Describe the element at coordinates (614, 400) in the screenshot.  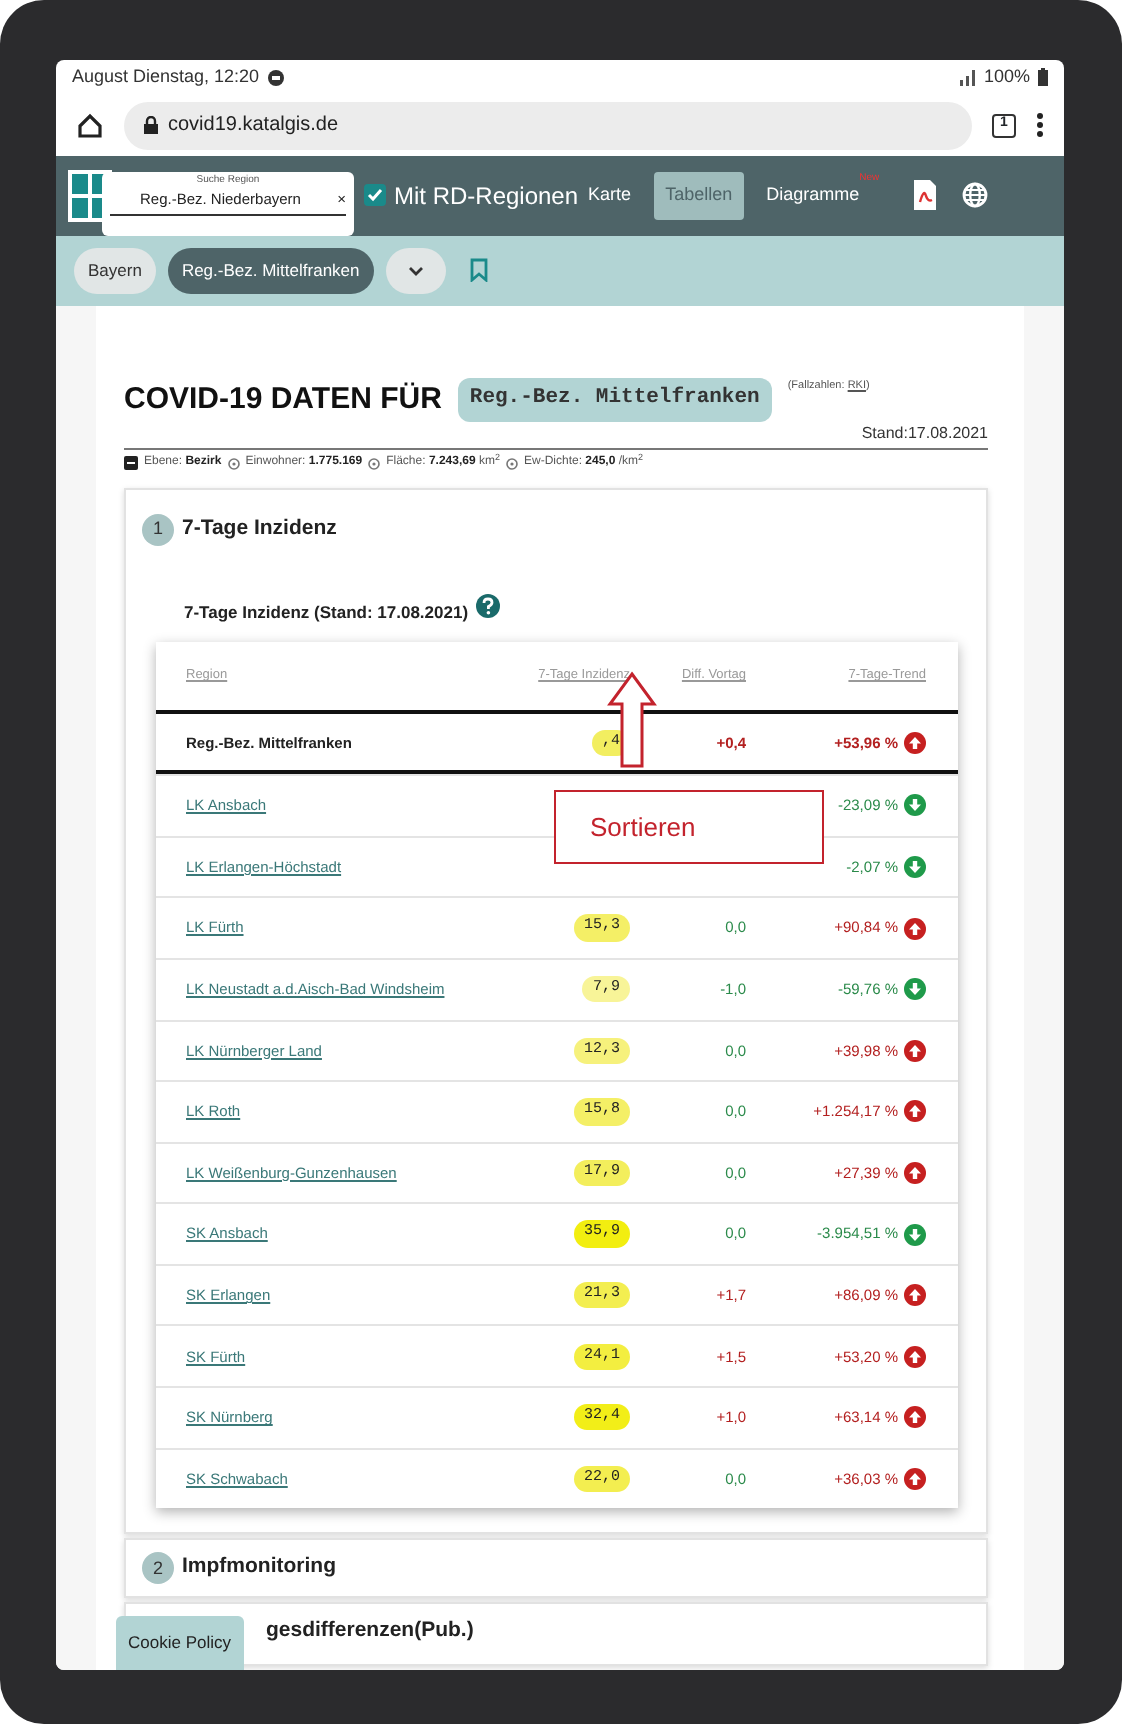
I see `region-label: Reg.-Bez. Mittelfranken` at that location.